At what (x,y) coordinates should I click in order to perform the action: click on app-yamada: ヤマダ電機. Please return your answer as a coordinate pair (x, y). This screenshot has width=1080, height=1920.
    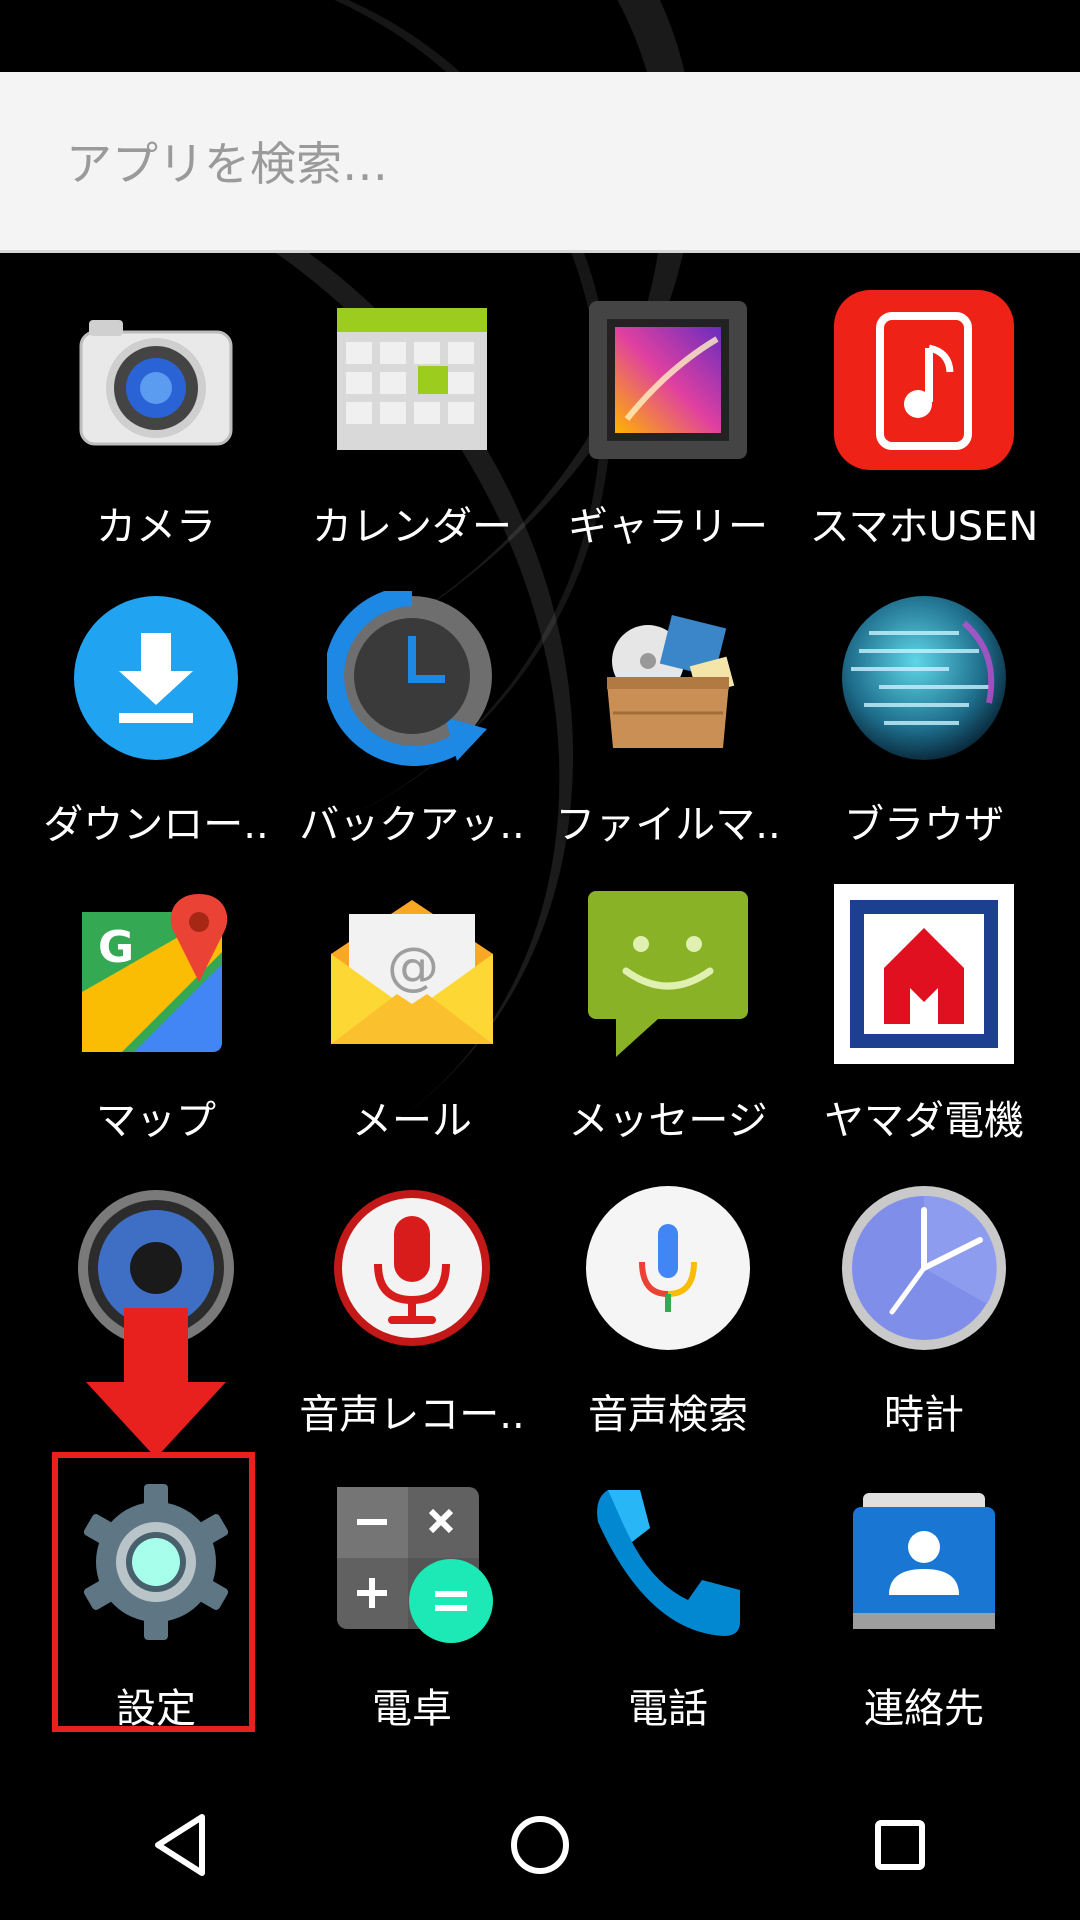
    Looking at the image, I should click on (924, 1029).